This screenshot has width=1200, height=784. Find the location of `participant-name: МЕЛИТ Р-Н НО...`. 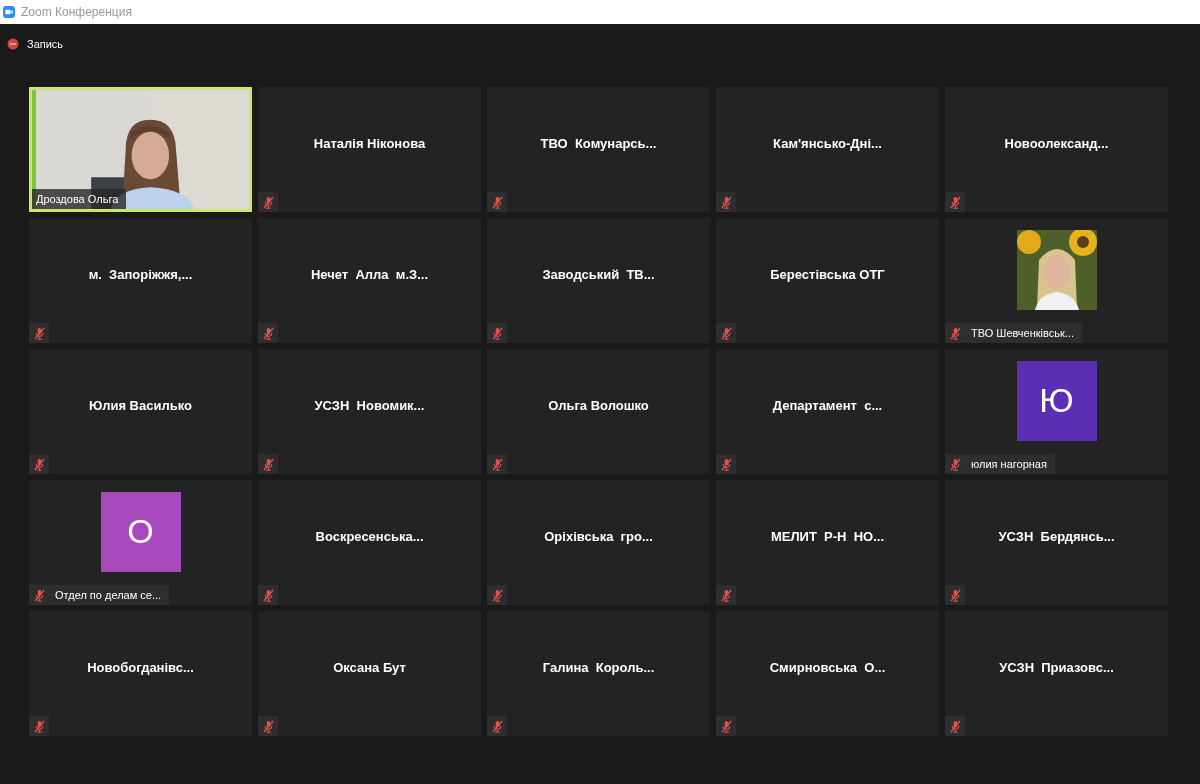

participant-name: МЕЛИТ Р-Н НО... is located at coordinates (827, 536).